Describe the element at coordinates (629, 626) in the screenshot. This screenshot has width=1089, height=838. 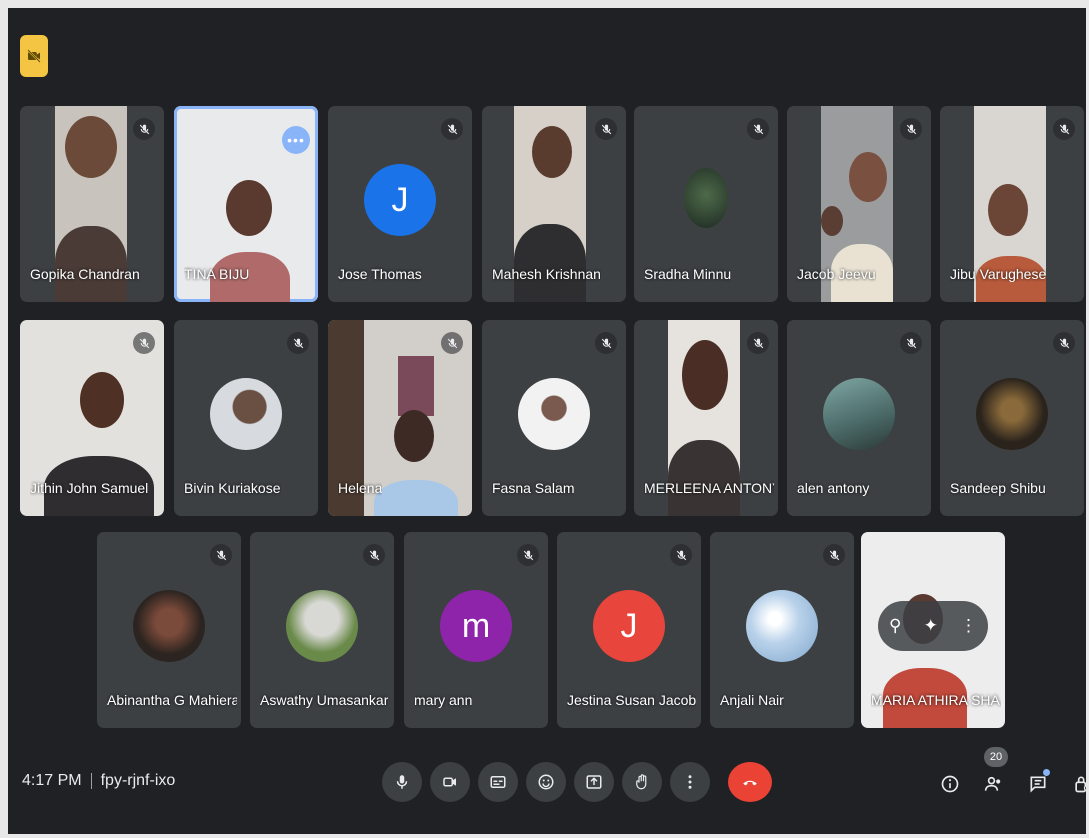
I see `letter-avatar: J` at that location.